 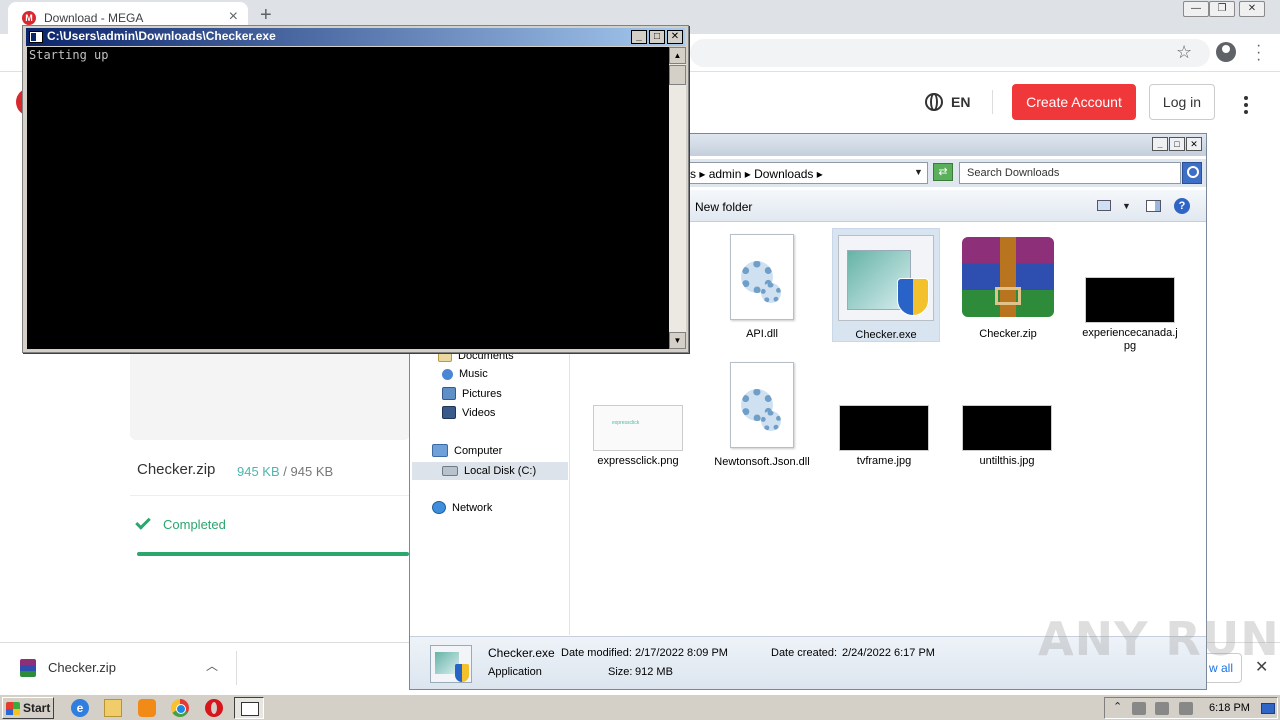 What do you see at coordinates (1222, 9) in the screenshot?
I see `browser-restore-button: ❐` at bounding box center [1222, 9].